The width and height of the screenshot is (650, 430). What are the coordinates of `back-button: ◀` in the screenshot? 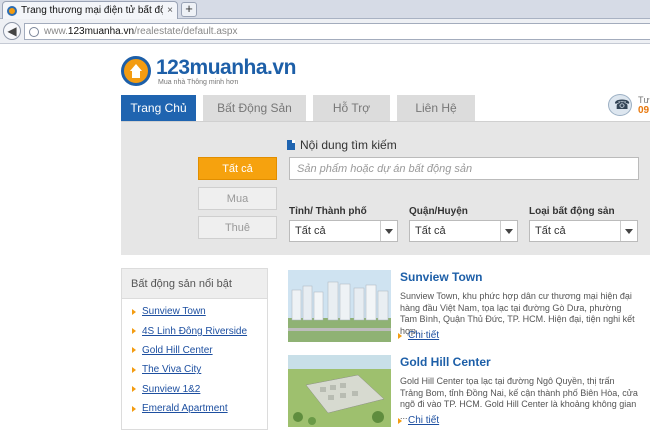 It's located at (12, 31).